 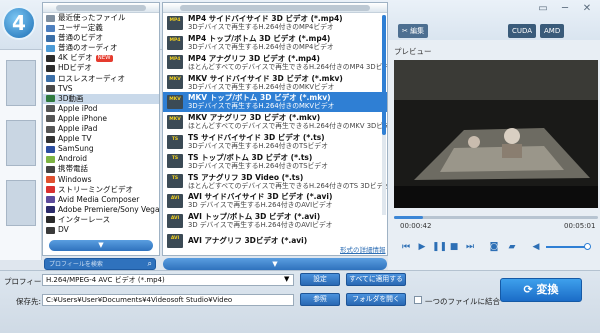 I want to click on category-item: 携帯電話, so click(x=101, y=169).